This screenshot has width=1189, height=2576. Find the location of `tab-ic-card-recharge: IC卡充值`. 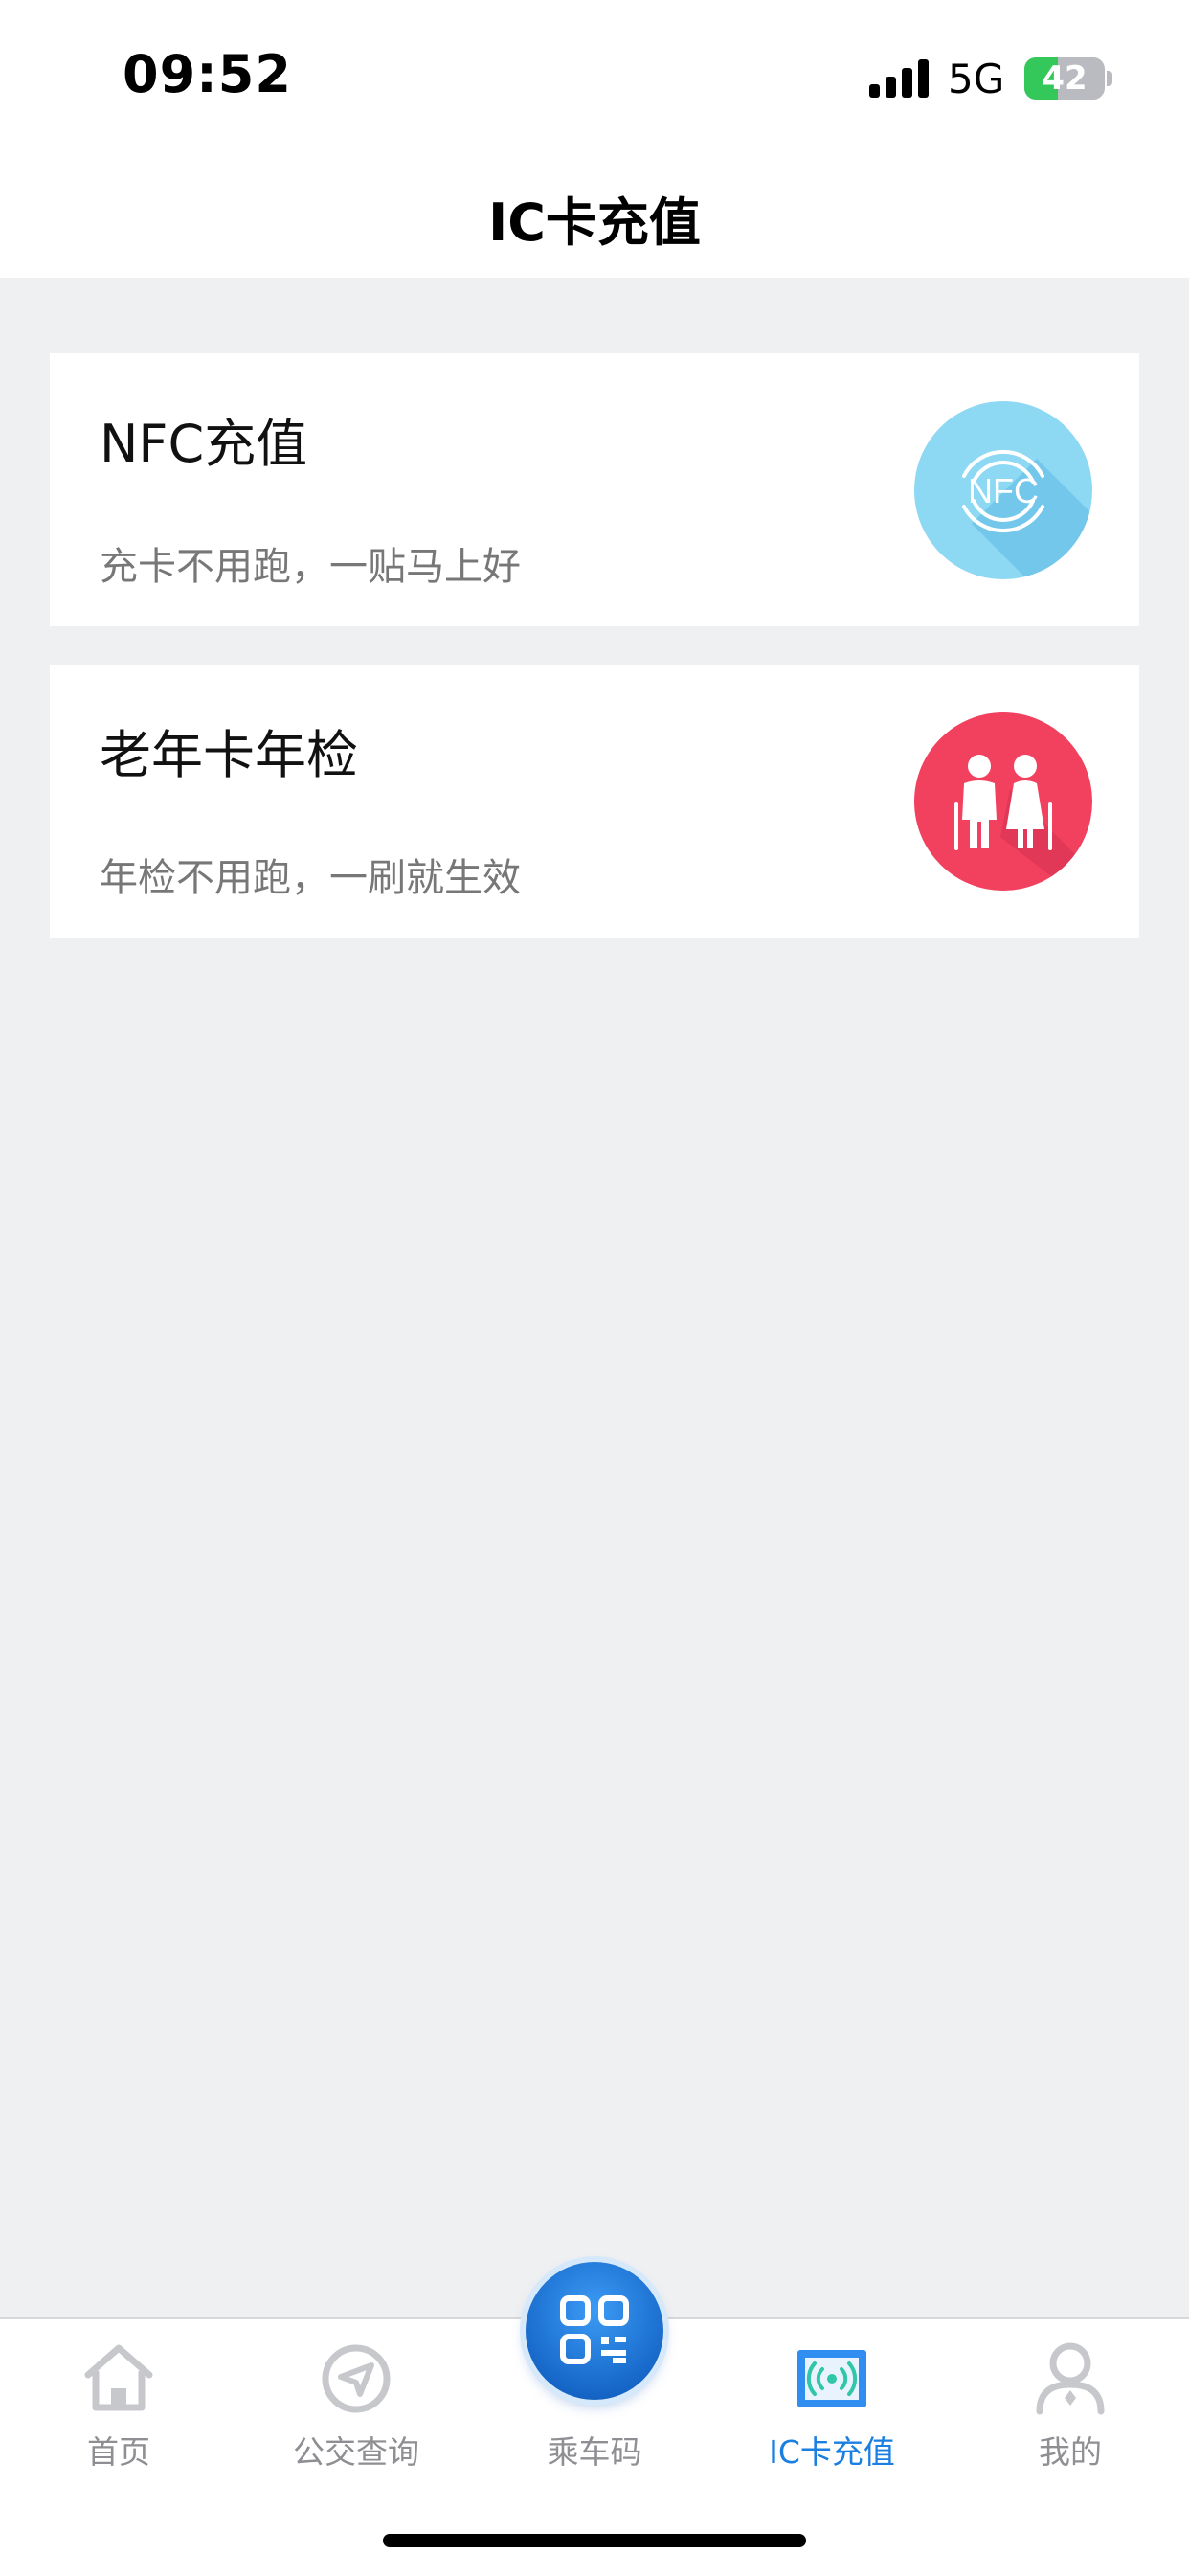

tab-ic-card-recharge: IC卡充值 is located at coordinates (832, 2405).